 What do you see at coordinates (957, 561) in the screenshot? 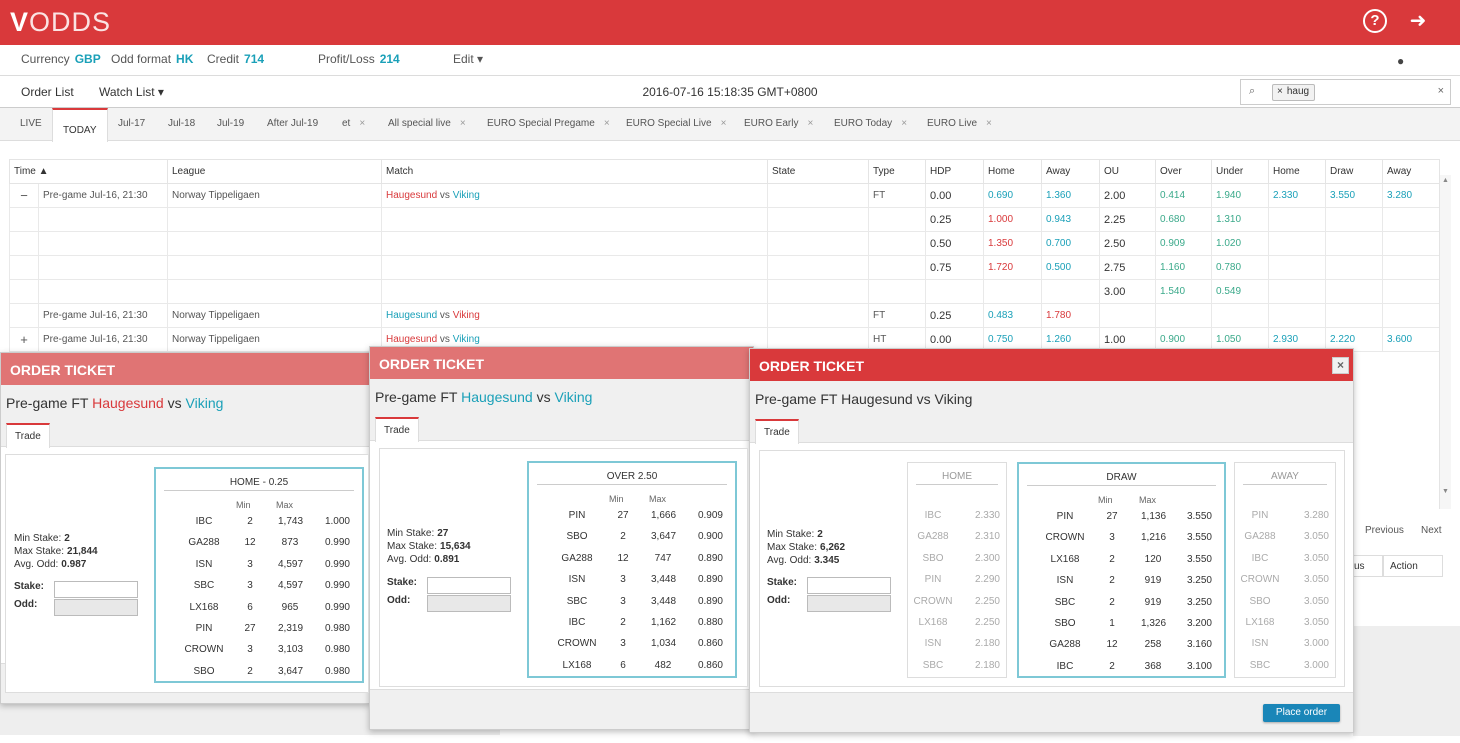
I see `bookmaker-row: SBO 2.300` at bounding box center [957, 561].